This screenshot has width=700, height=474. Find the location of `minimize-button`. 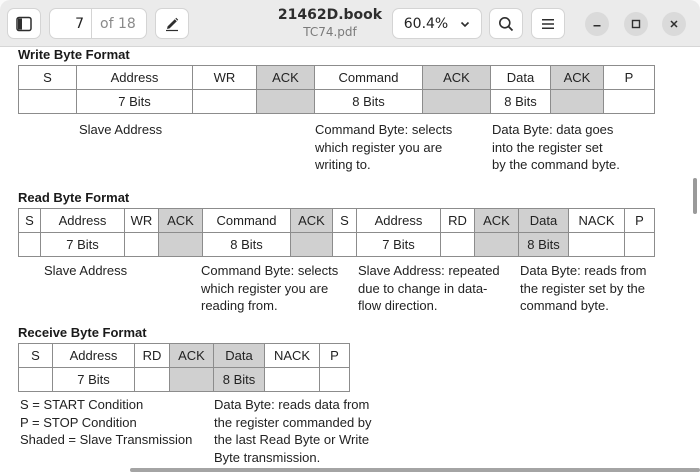

minimize-button is located at coordinates (597, 24).